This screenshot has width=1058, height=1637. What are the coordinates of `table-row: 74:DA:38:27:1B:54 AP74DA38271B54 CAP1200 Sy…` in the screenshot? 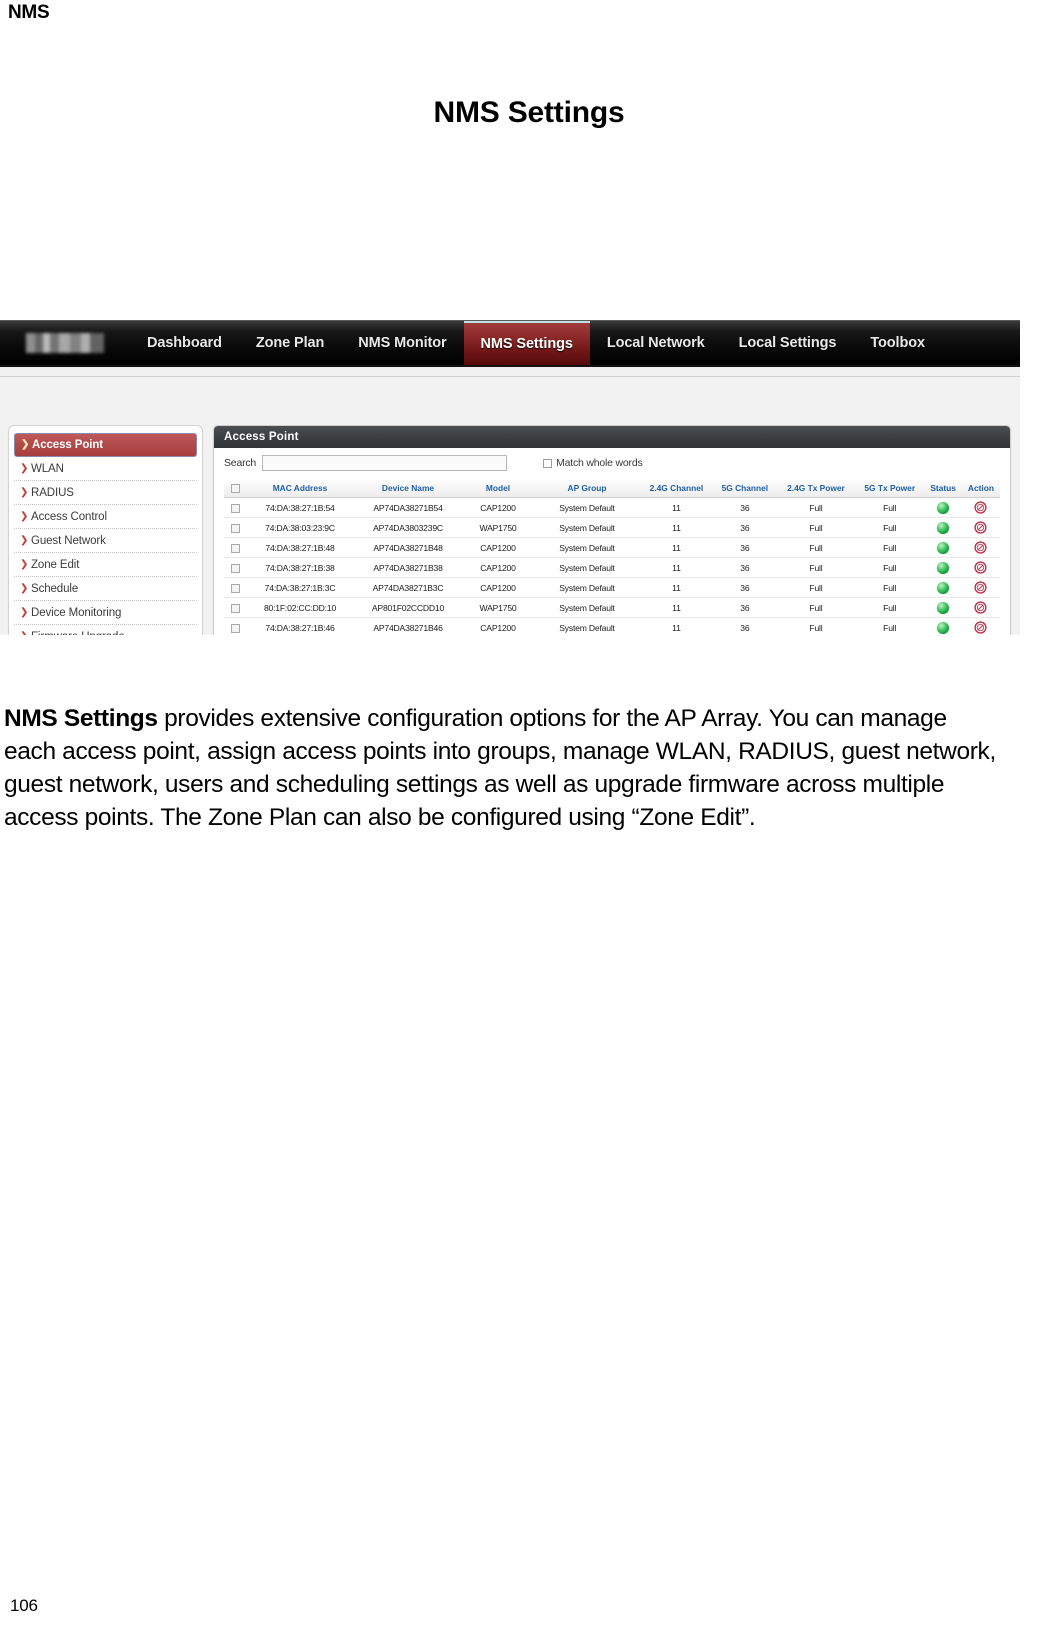 It's located at (612, 508).